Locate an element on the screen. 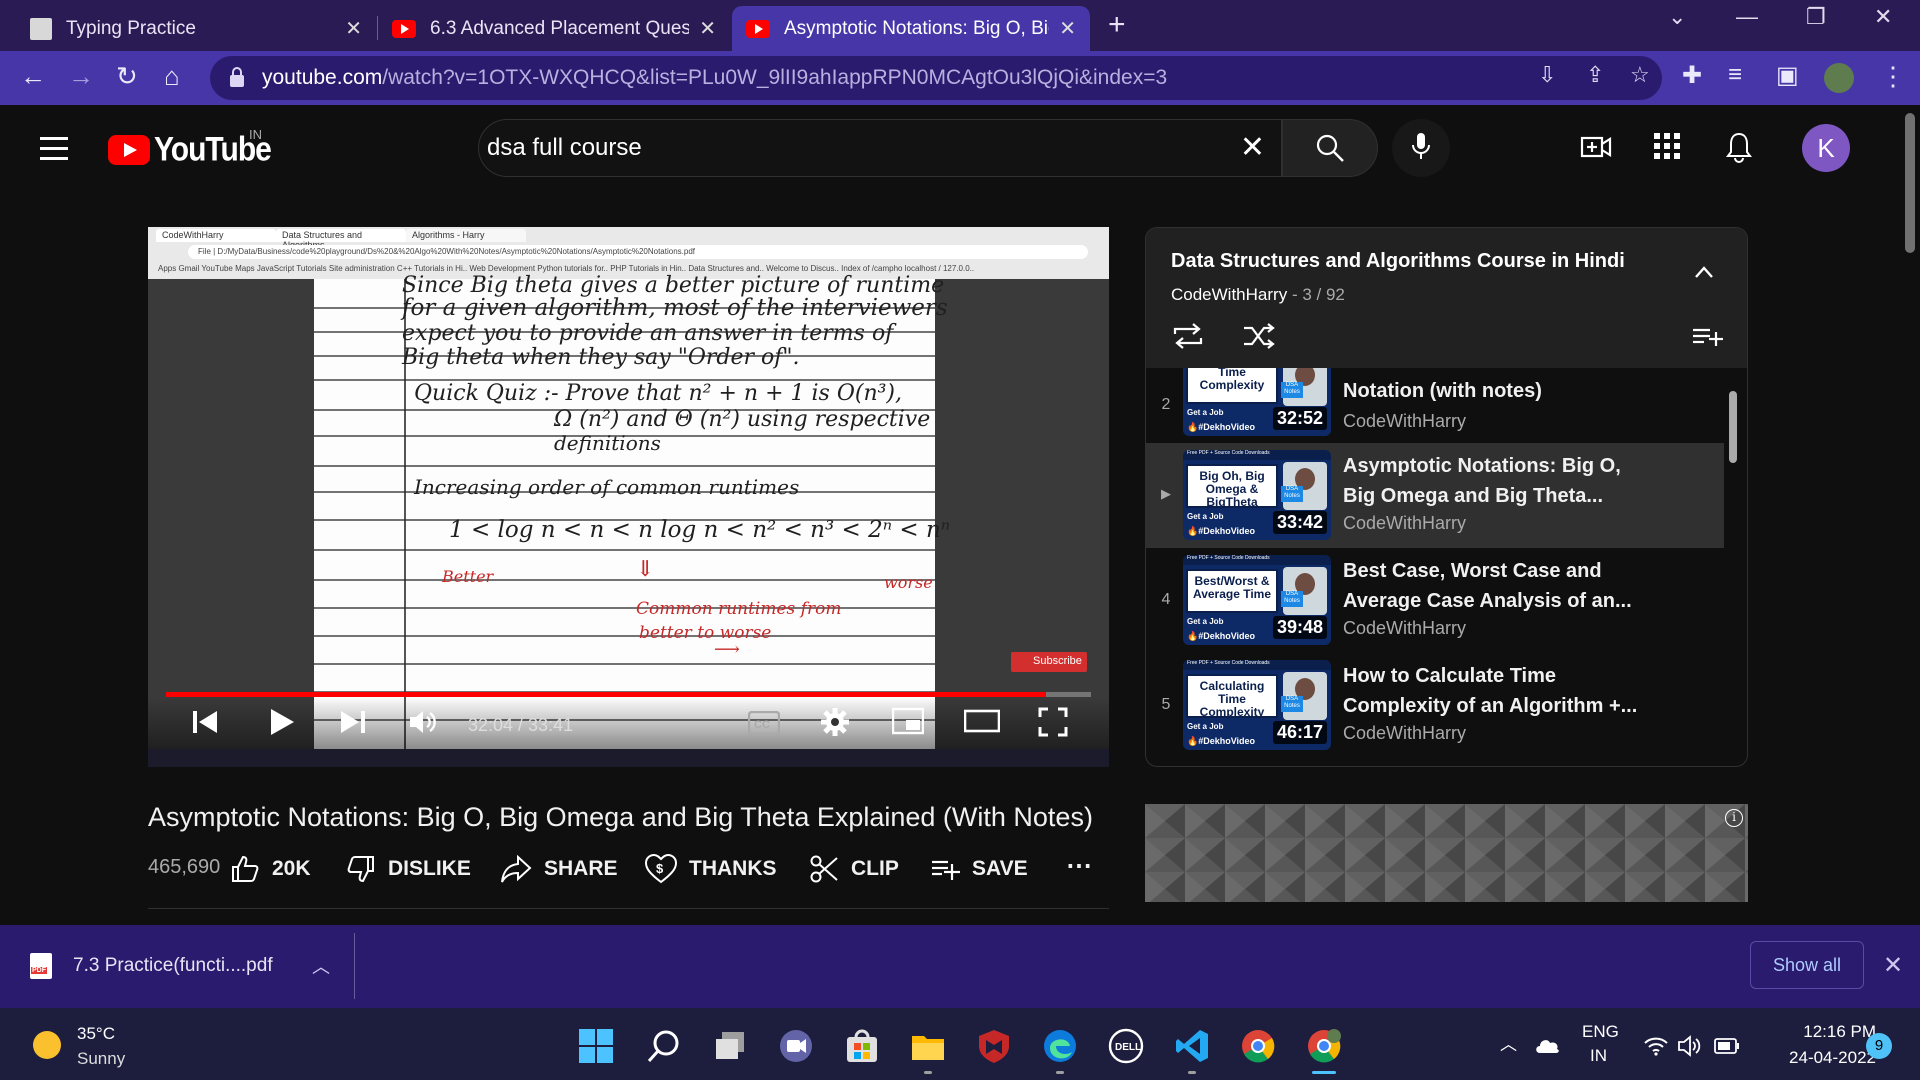  download-options-chevron-icon: ︿ is located at coordinates (321, 966).